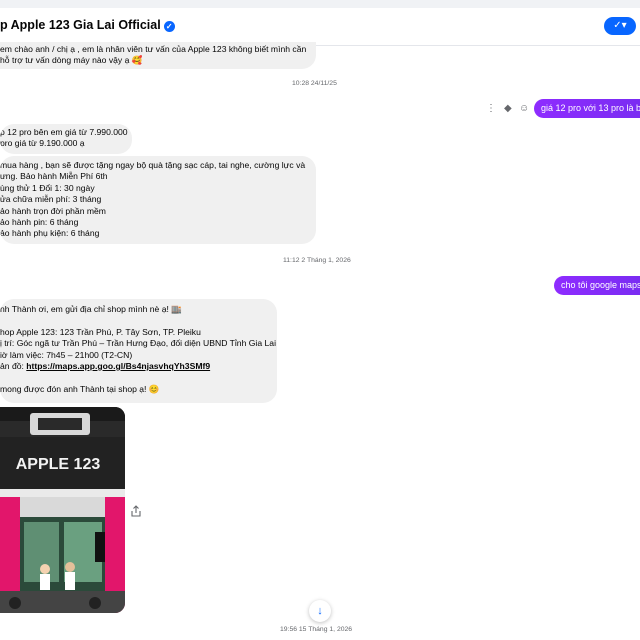 The image size is (640, 640). I want to click on timestamp: 10:28 24/11/25, so click(314, 83).